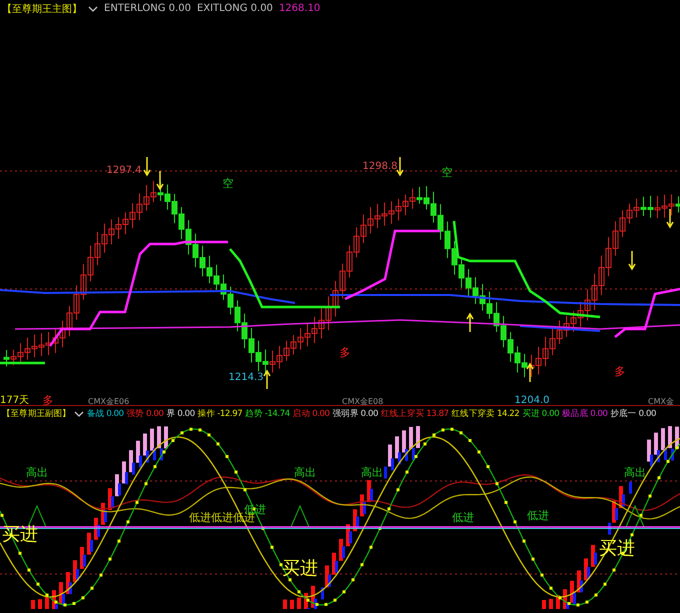 The height and width of the screenshot is (613, 680). What do you see at coordinates (532, 400) in the screenshot?
I see `price-label: 1204.0` at bounding box center [532, 400].